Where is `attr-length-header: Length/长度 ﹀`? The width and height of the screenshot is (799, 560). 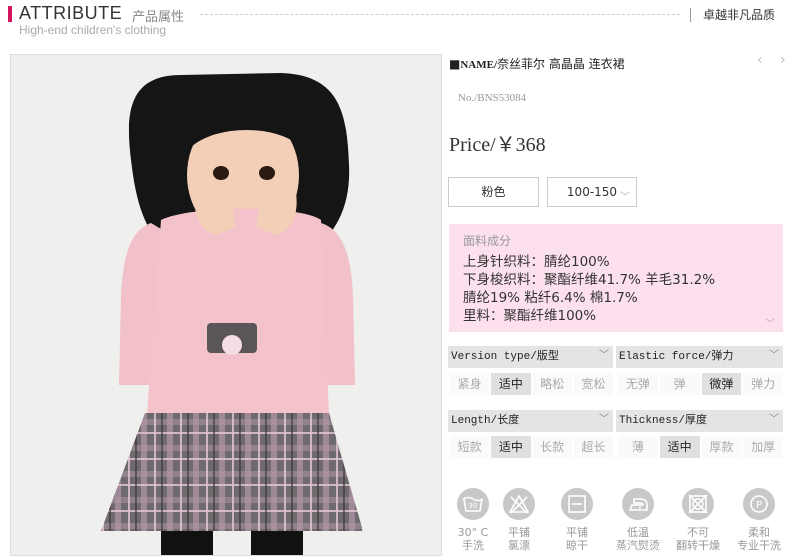 attr-length-header: Length/长度 ﹀ is located at coordinates (530, 421).